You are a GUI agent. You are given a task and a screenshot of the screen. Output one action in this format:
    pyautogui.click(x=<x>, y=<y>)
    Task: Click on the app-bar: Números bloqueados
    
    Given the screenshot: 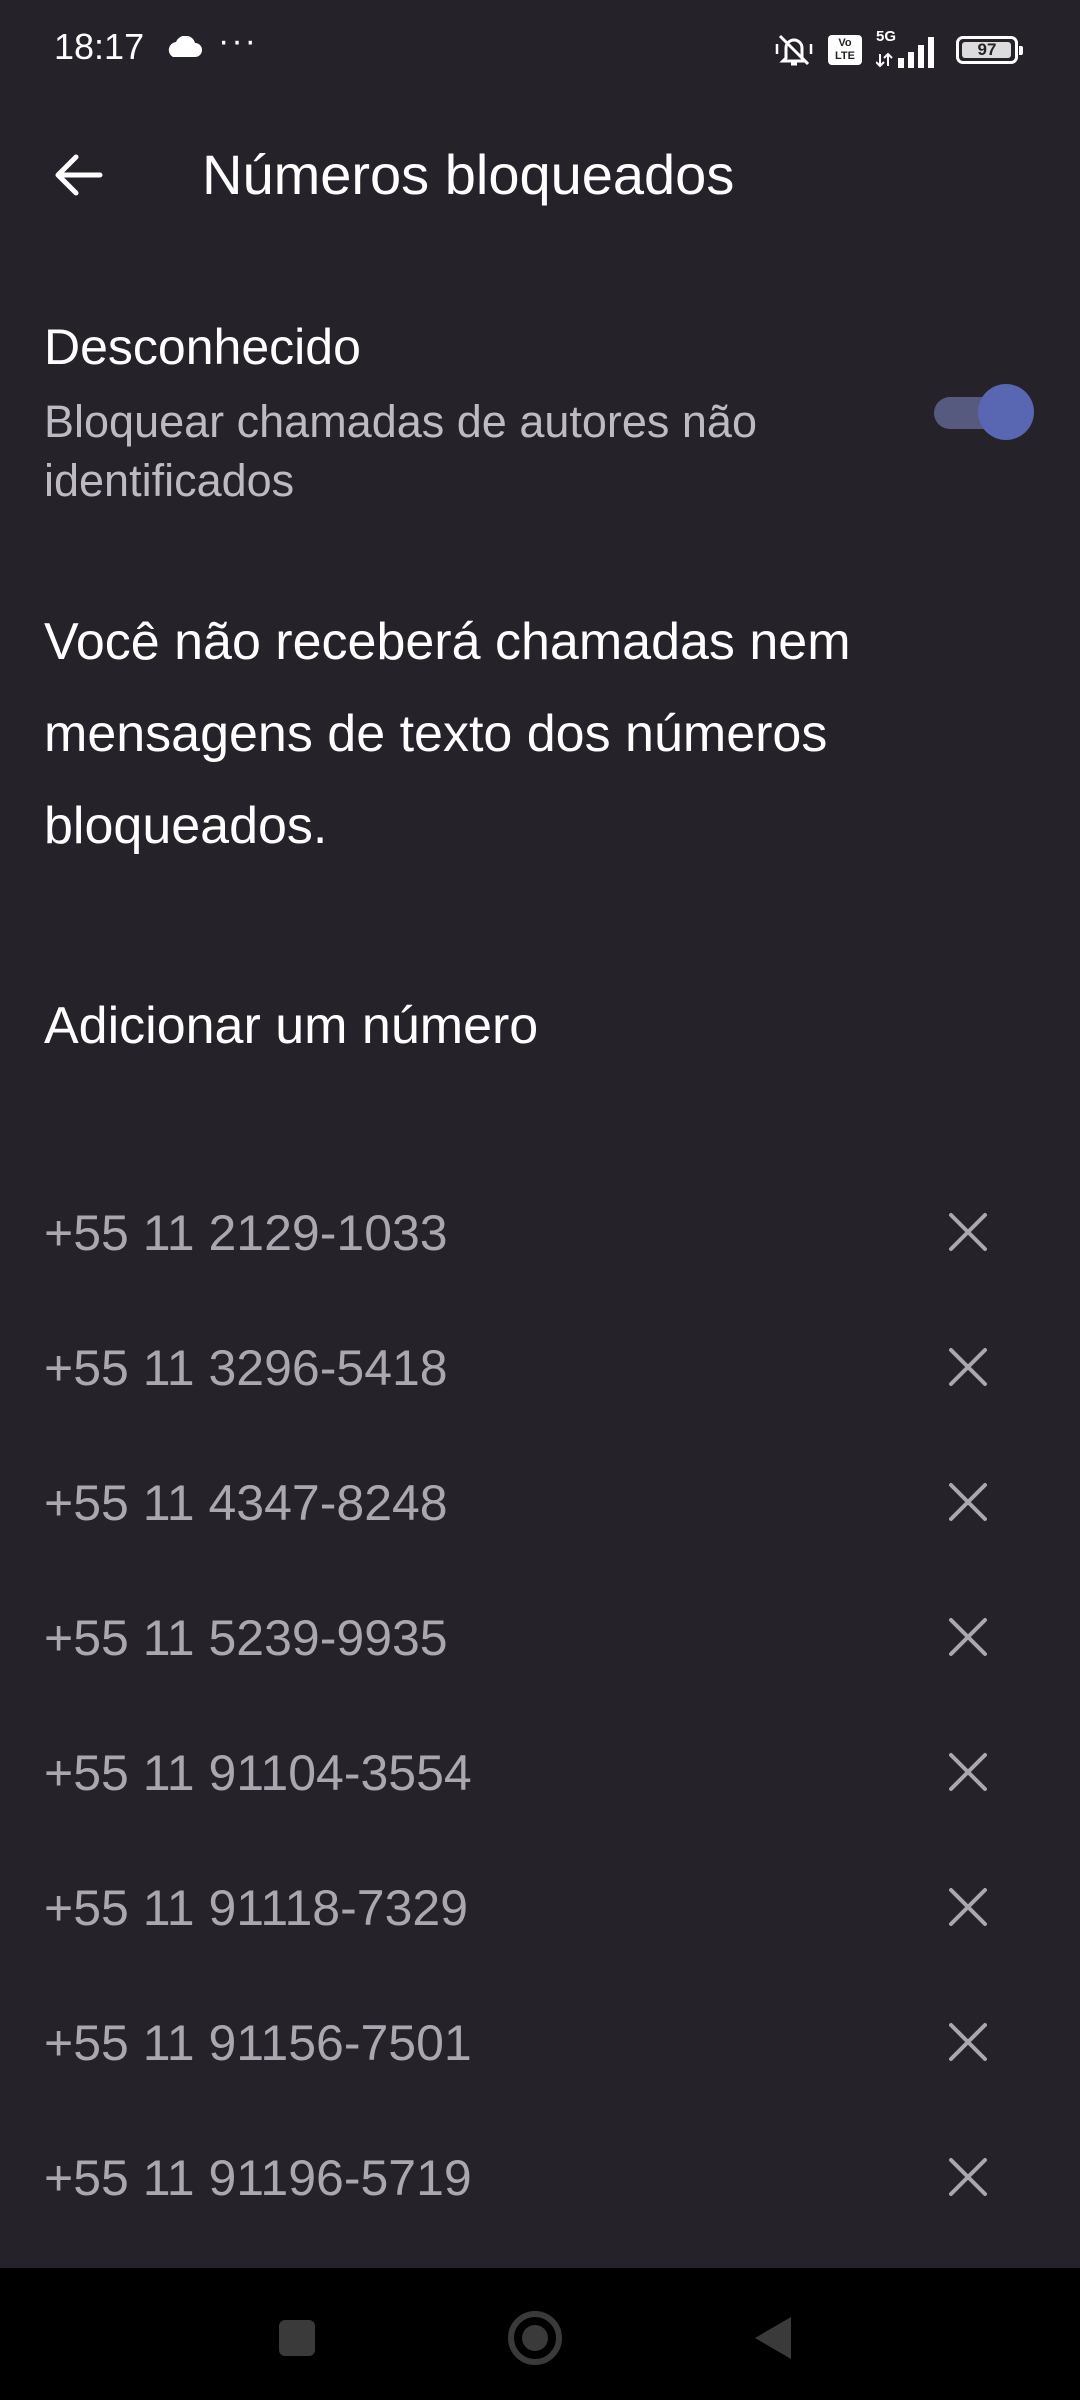 What is the action you would take?
    pyautogui.click(x=540, y=175)
    